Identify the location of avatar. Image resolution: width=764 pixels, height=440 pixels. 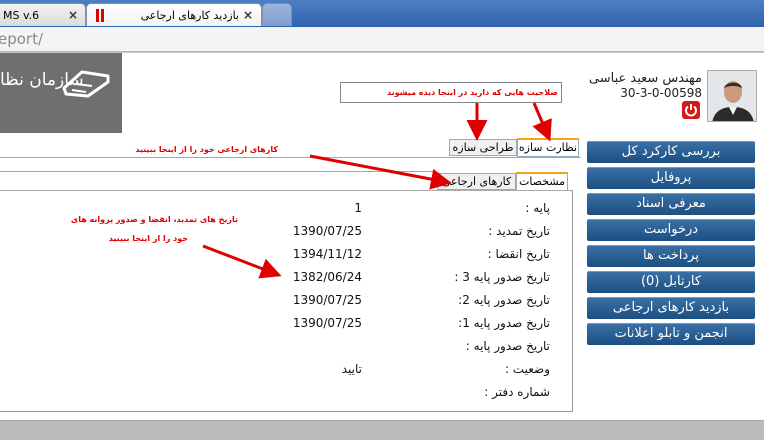
(732, 96).